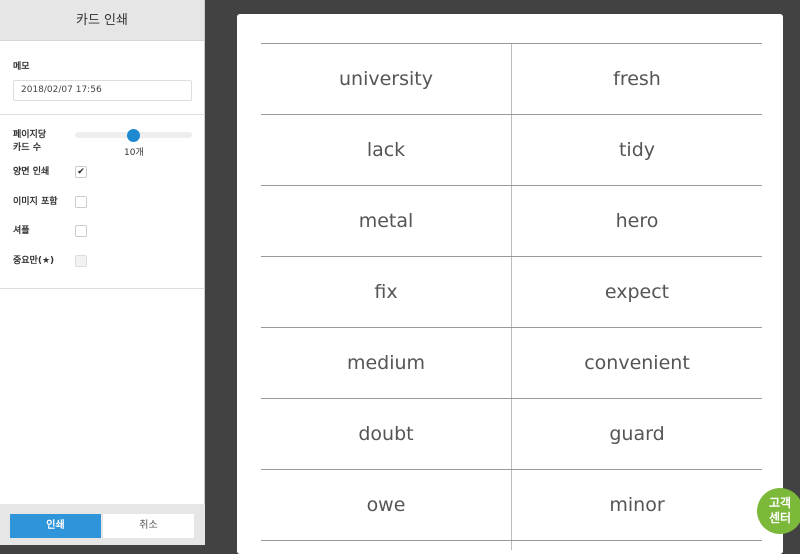 The image size is (800, 554). I want to click on card-row-partial, so click(511, 545).